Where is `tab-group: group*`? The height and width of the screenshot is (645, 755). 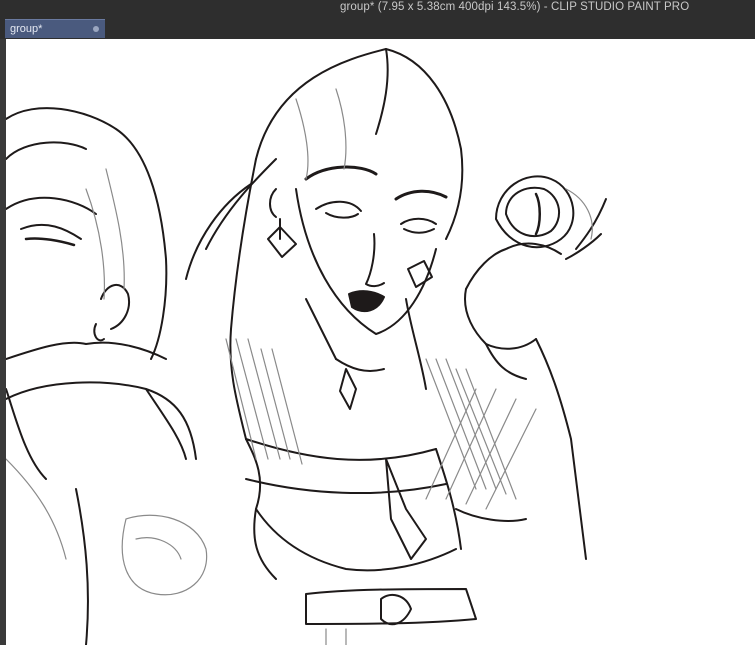 tab-group: group* is located at coordinates (55, 28).